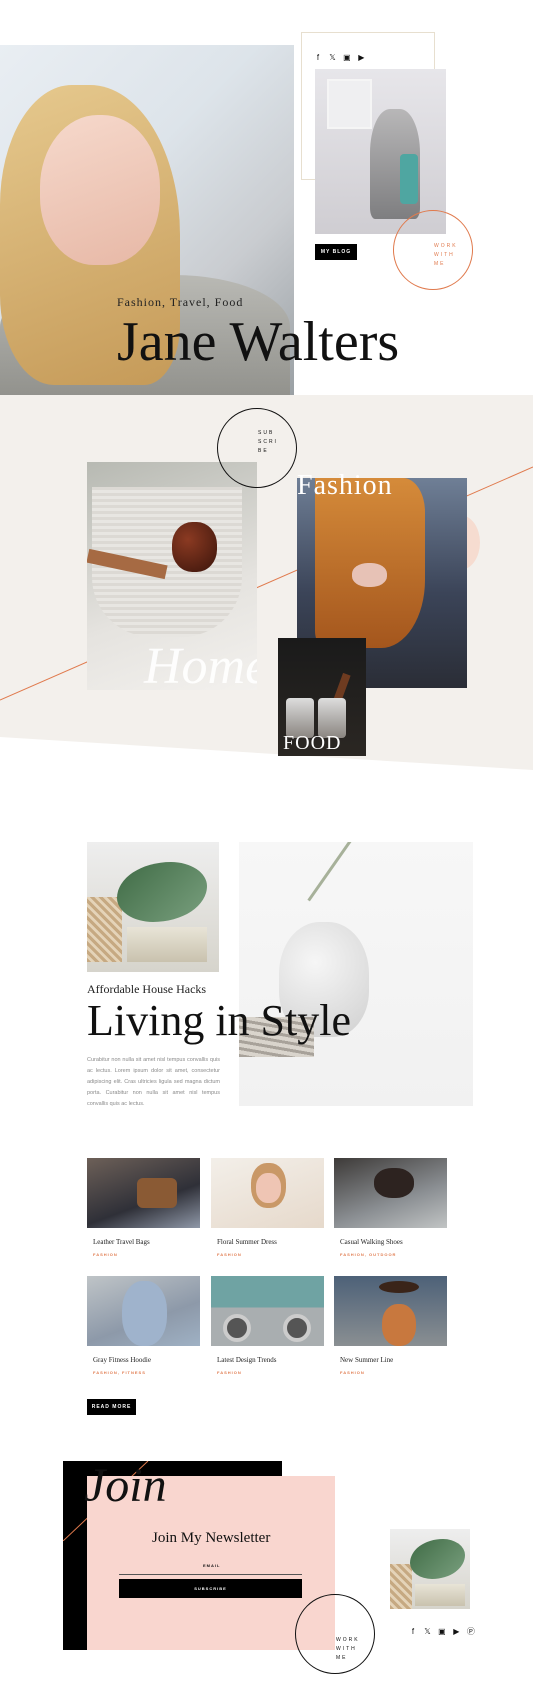 The height and width of the screenshot is (1699, 533). Describe the element at coordinates (339, 56) in the screenshot. I see `hero-social-links: f 𝕏 ▣ ▶` at that location.